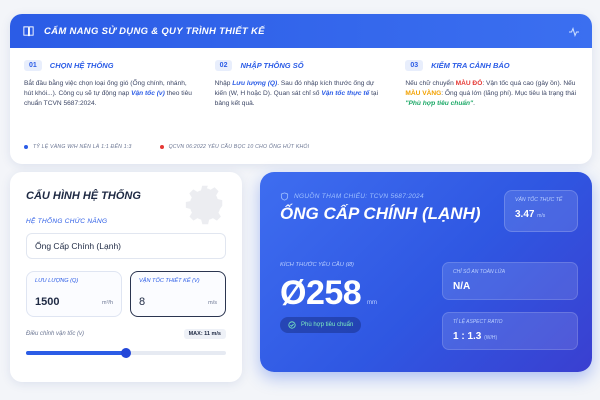 The height and width of the screenshot is (400, 600). I want to click on book-icon, so click(29, 31).